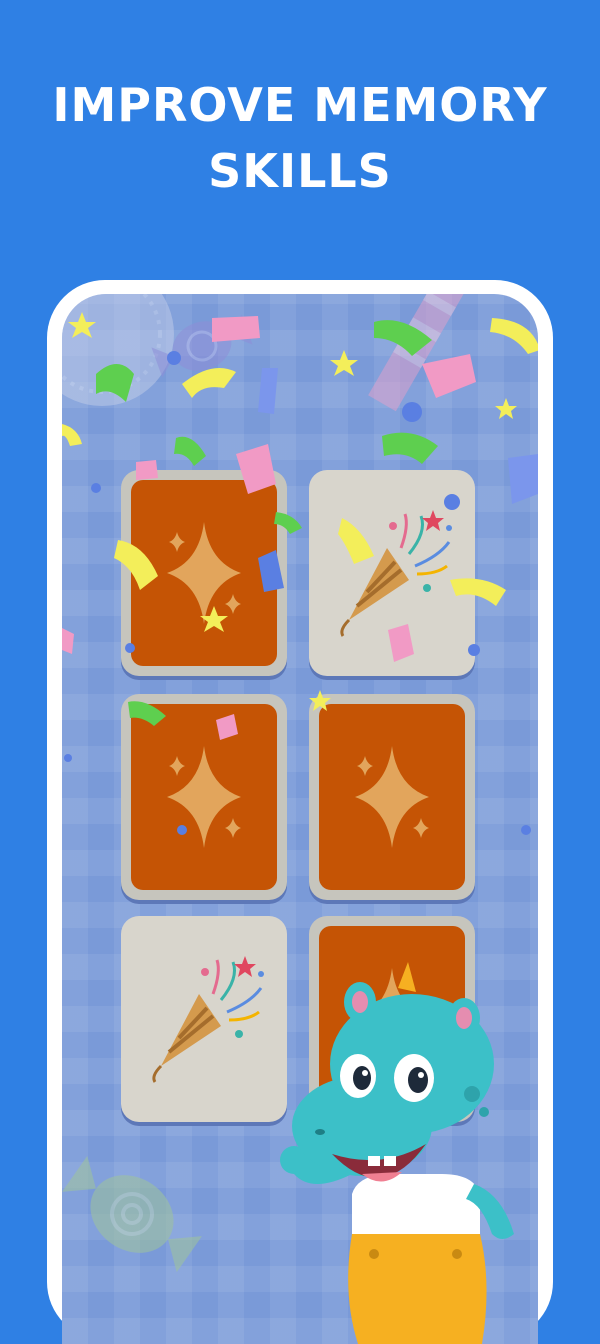 The width and height of the screenshot is (600, 1344). I want to click on headline-line-2: SKILLS, so click(300, 171).